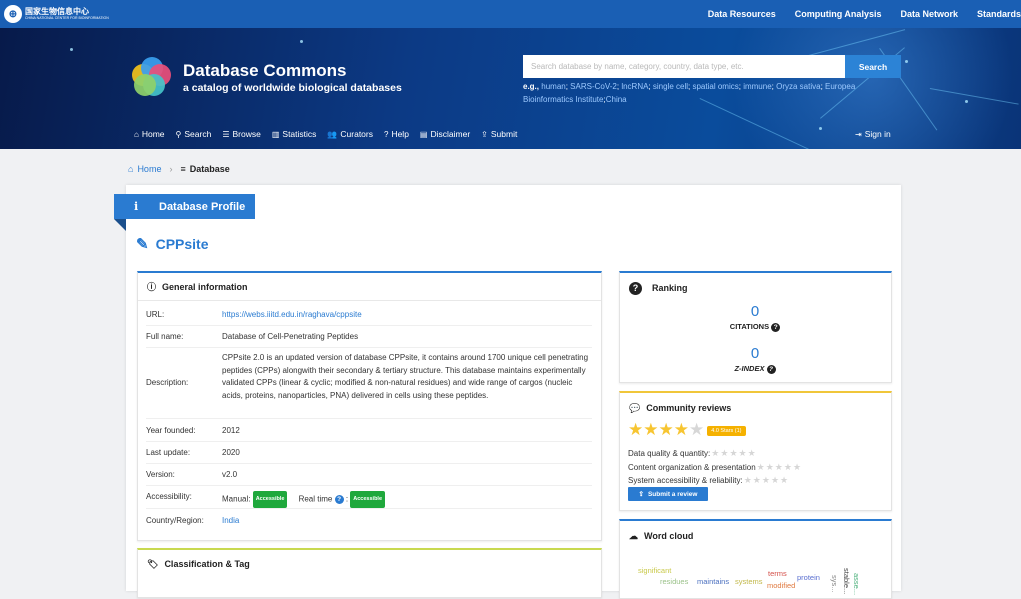 The image size is (1021, 599). I want to click on year-value: 2012, so click(231, 430).